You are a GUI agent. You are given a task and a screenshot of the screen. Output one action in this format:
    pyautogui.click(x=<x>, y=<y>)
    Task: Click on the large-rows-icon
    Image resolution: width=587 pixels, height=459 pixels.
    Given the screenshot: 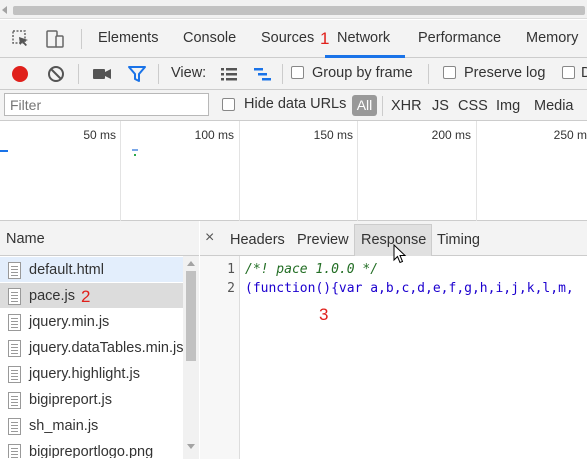 What is the action you would take?
    pyautogui.click(x=229, y=74)
    